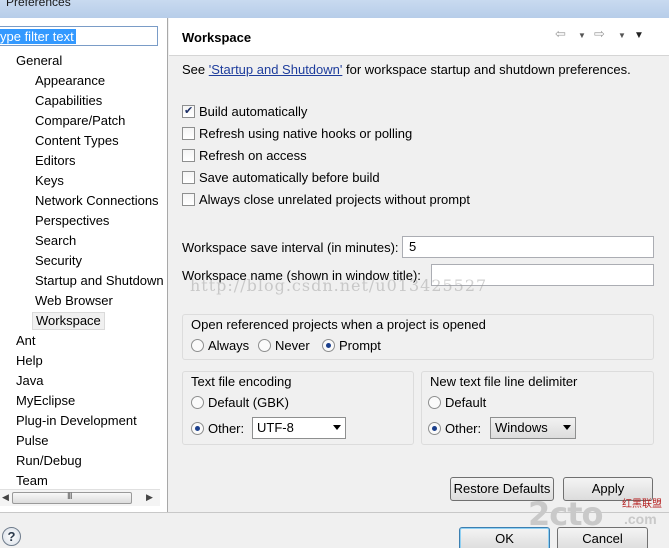  I want to click on encoding-other-label: Other:, so click(226, 428).